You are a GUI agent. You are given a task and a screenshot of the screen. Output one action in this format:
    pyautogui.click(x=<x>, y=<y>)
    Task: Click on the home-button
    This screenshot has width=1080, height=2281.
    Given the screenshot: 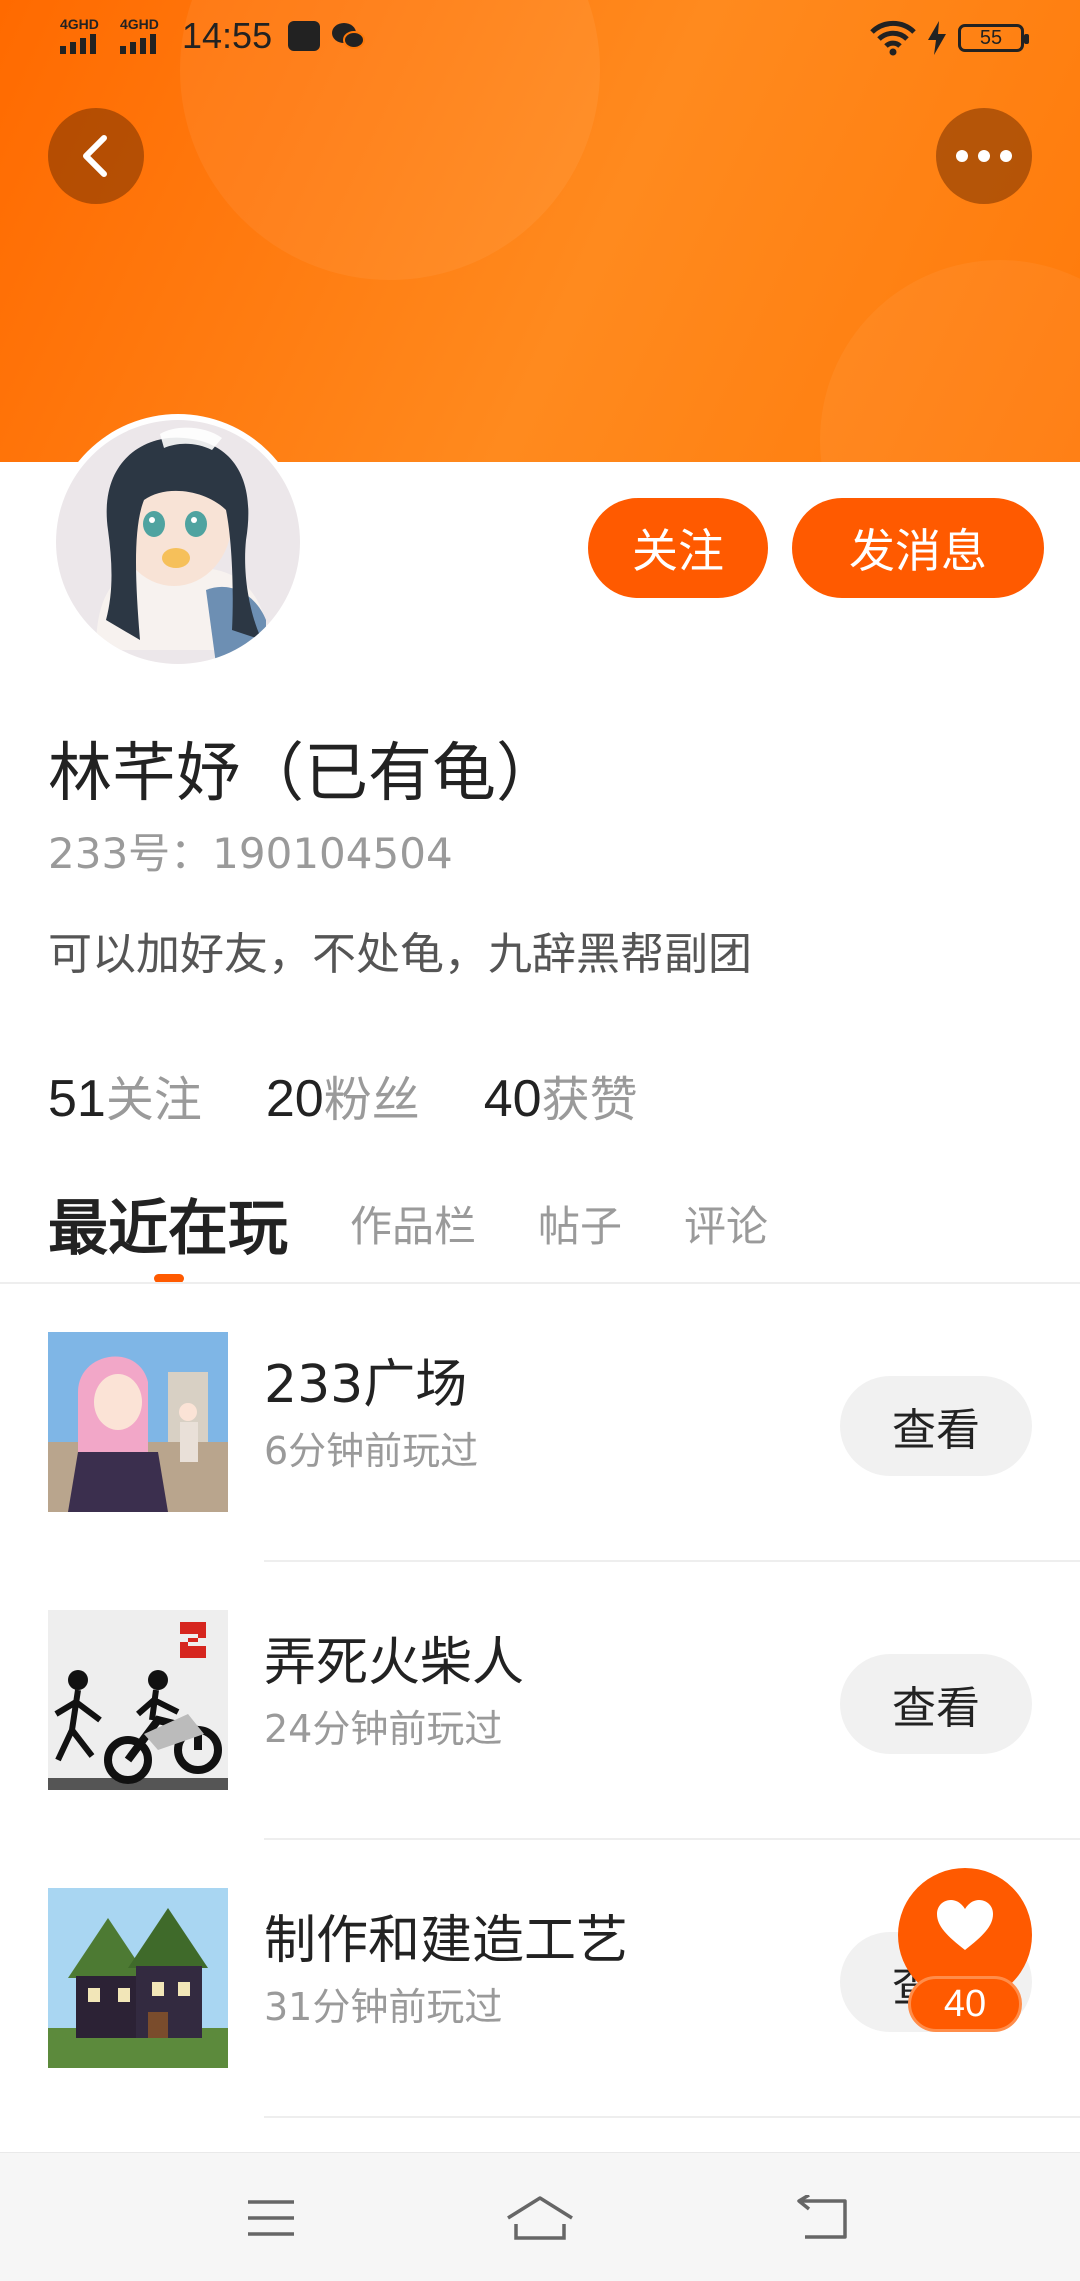 What is the action you would take?
    pyautogui.click(x=540, y=2218)
    